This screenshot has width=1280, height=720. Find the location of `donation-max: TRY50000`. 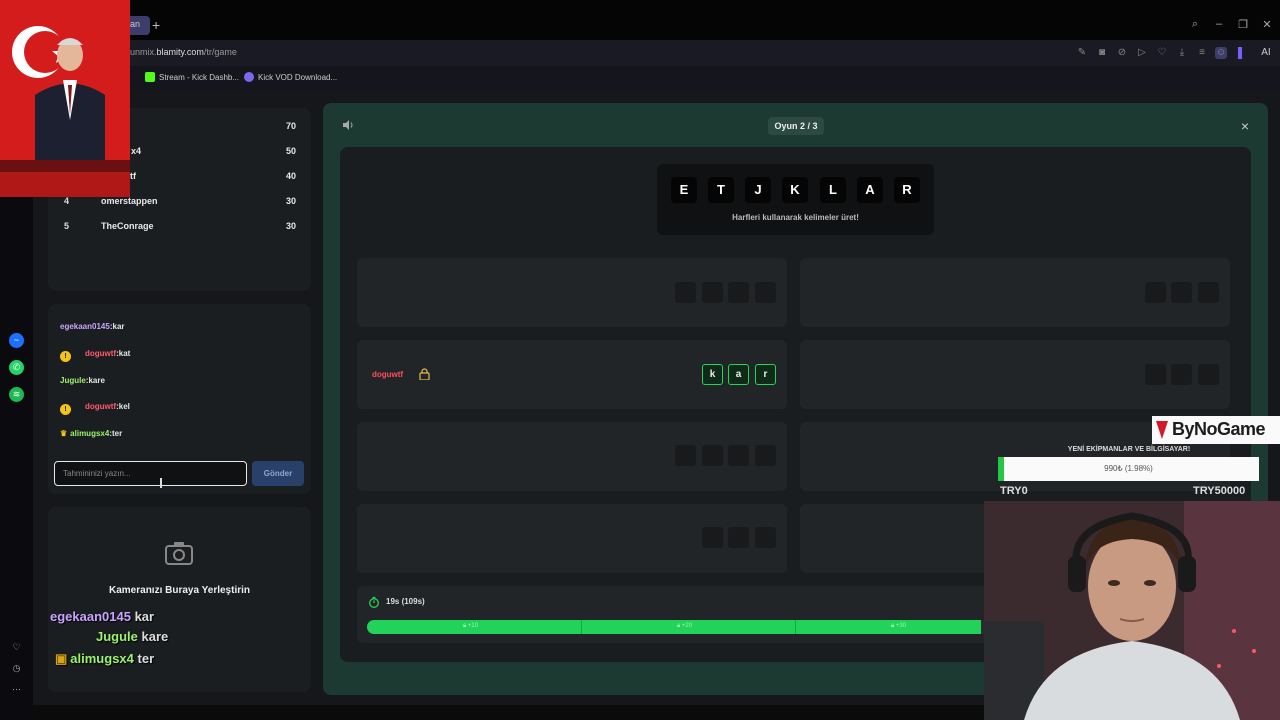

donation-max: TRY50000 is located at coordinates (1219, 491).